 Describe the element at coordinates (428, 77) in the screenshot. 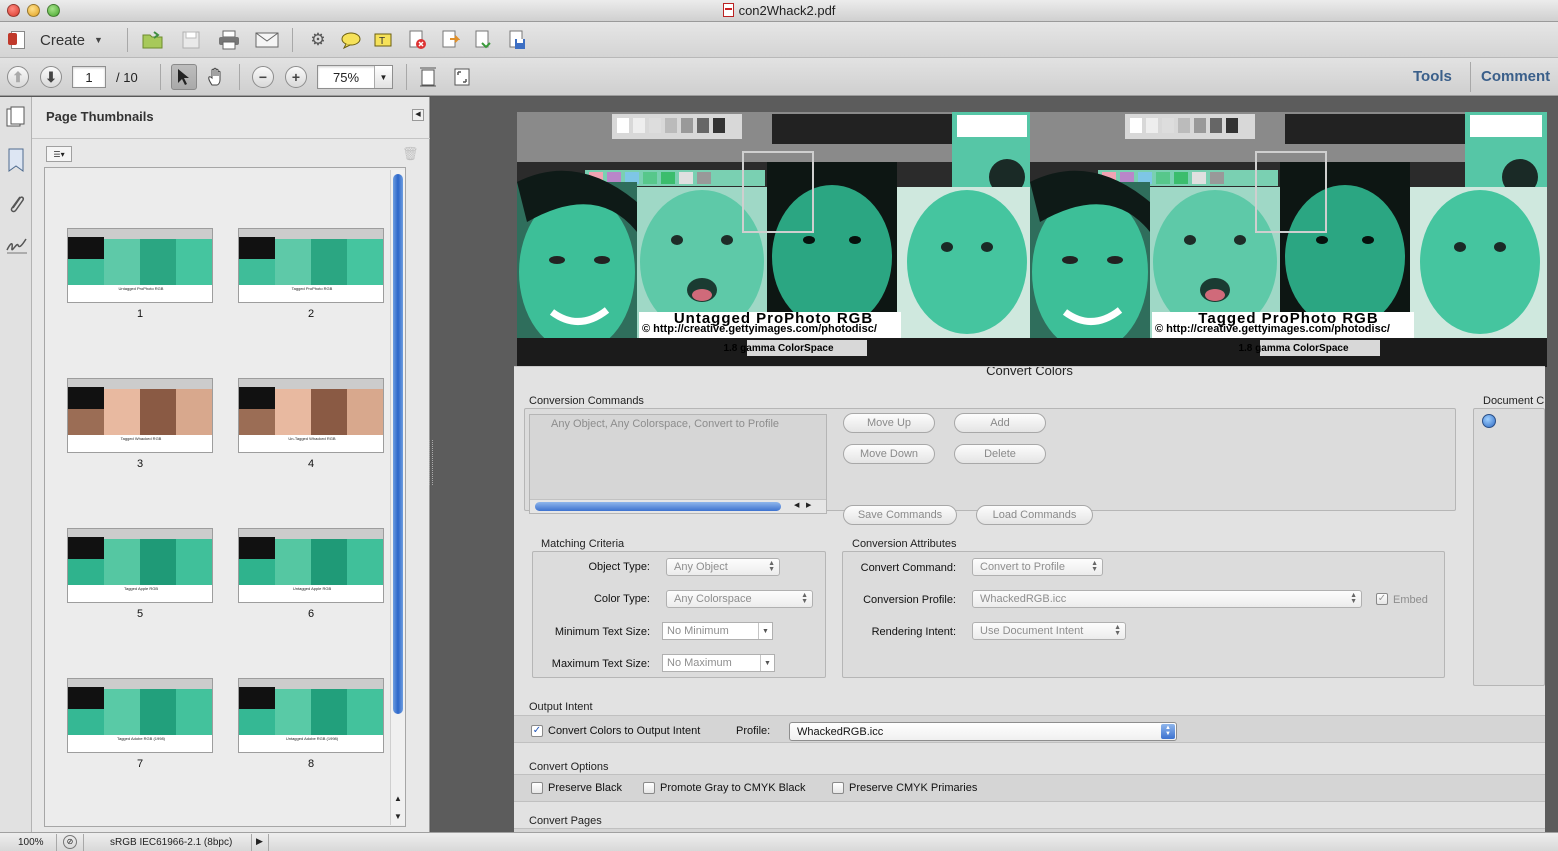

I see `fit-page-icon` at that location.